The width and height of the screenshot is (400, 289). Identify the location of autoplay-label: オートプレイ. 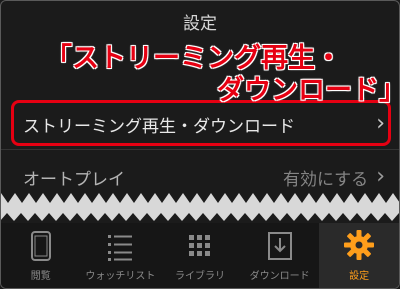
(74, 179).